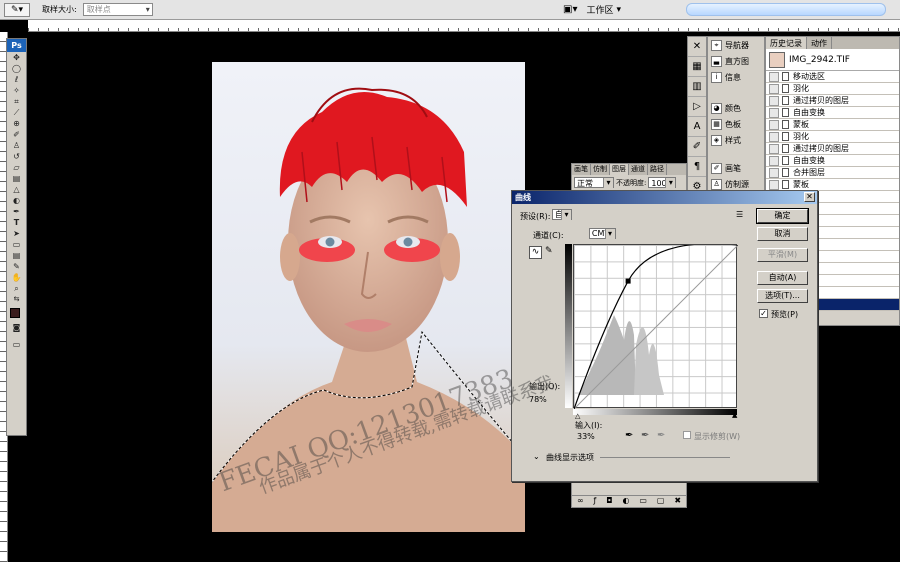  Describe the element at coordinates (736, 124) in the screenshot. I see `panel-item-swatches: ▦ 色板` at that location.